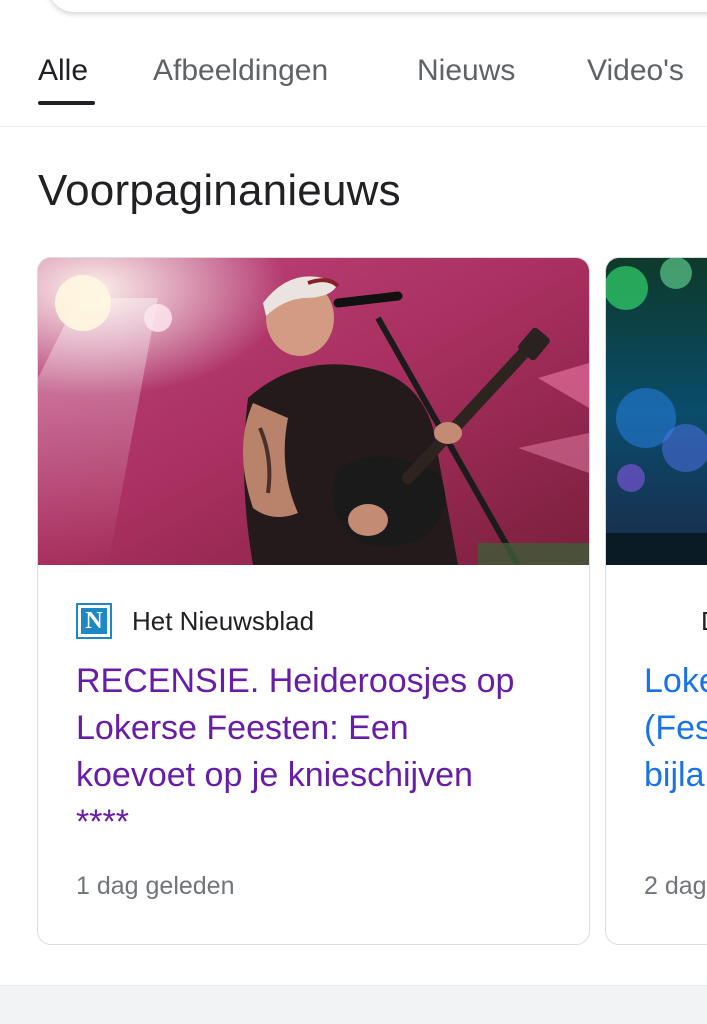  Describe the element at coordinates (675, 886) in the screenshot. I see `news-timestamp: 2 dag` at that location.